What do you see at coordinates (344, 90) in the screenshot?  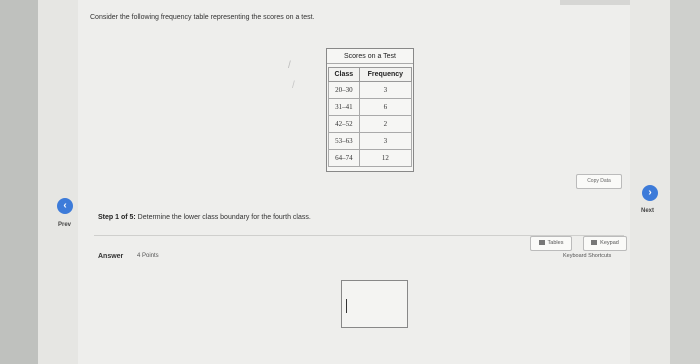 I see `class-cell: 20–30` at bounding box center [344, 90].